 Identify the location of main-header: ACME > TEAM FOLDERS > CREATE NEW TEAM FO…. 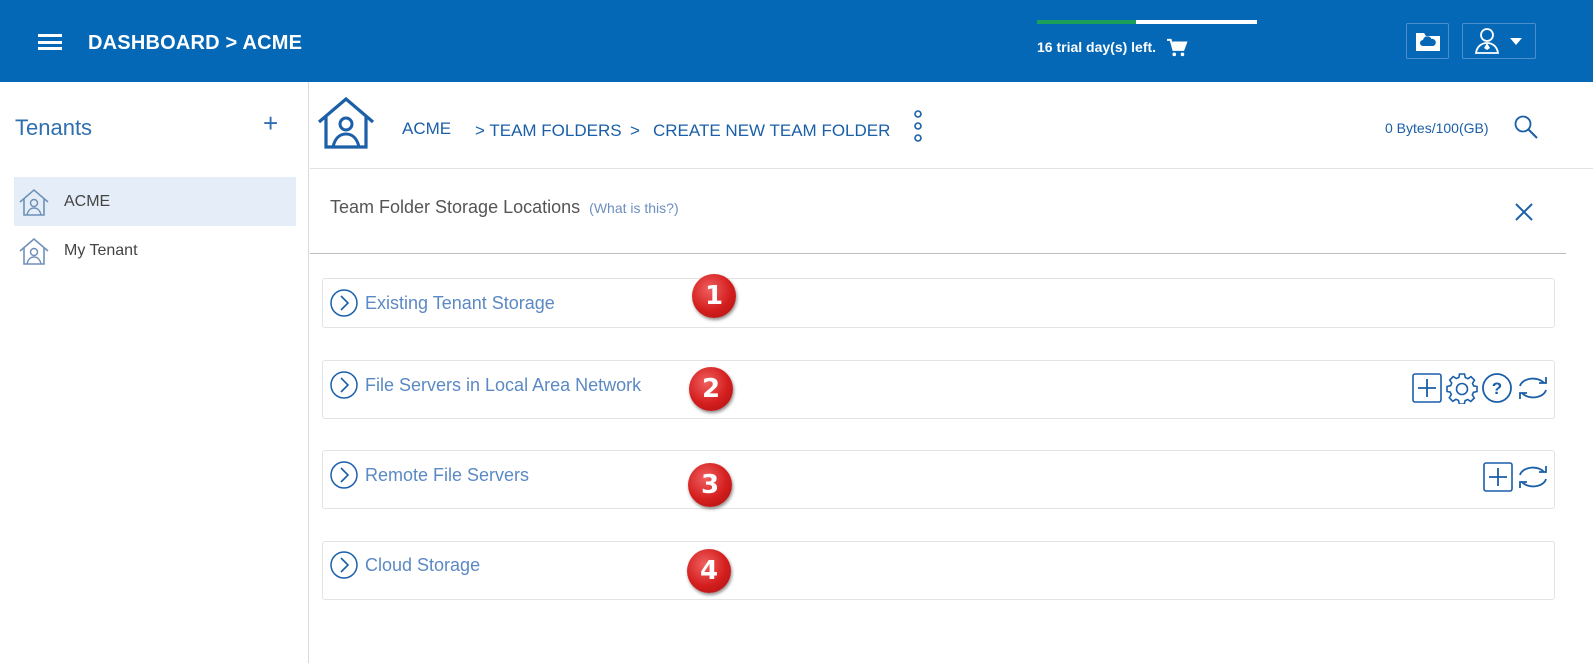
(951, 125).